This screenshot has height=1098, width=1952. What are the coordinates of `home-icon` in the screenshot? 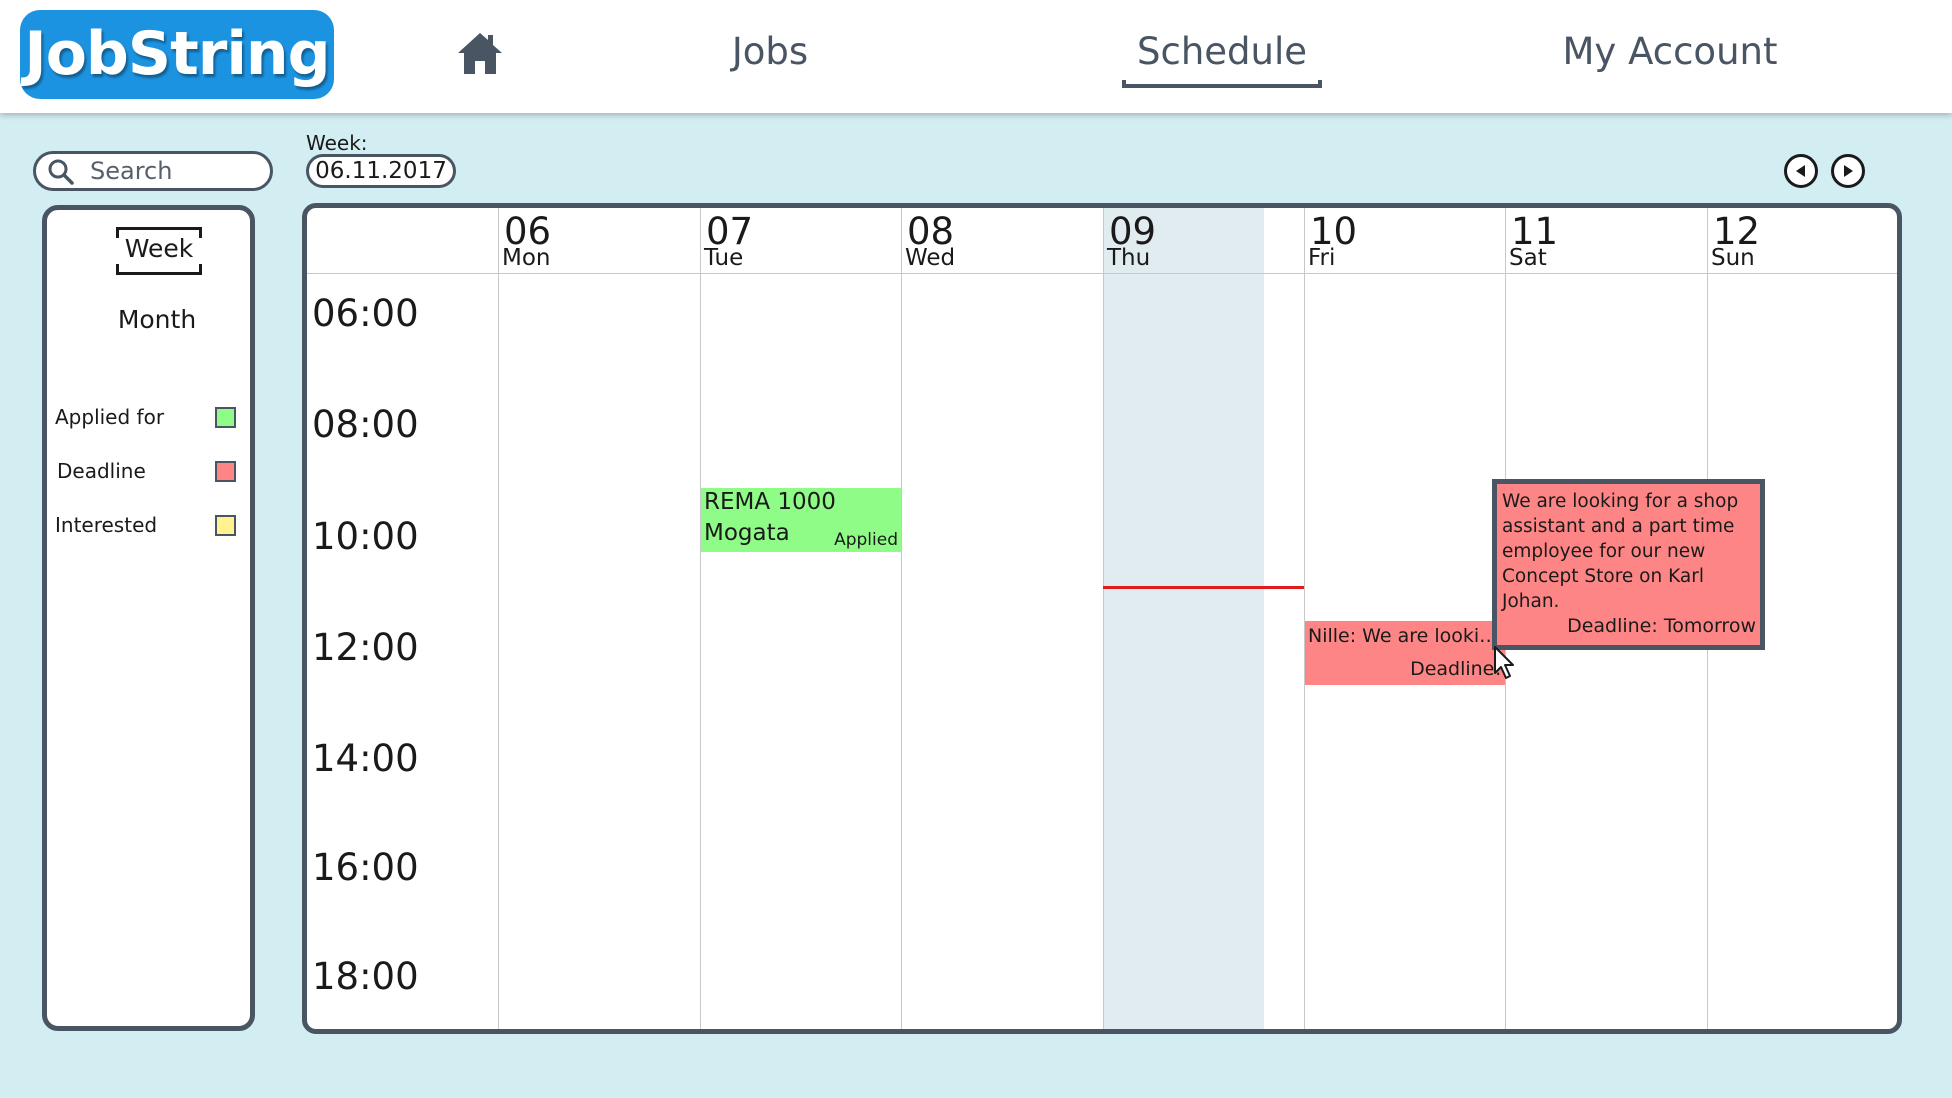 It's located at (480, 53).